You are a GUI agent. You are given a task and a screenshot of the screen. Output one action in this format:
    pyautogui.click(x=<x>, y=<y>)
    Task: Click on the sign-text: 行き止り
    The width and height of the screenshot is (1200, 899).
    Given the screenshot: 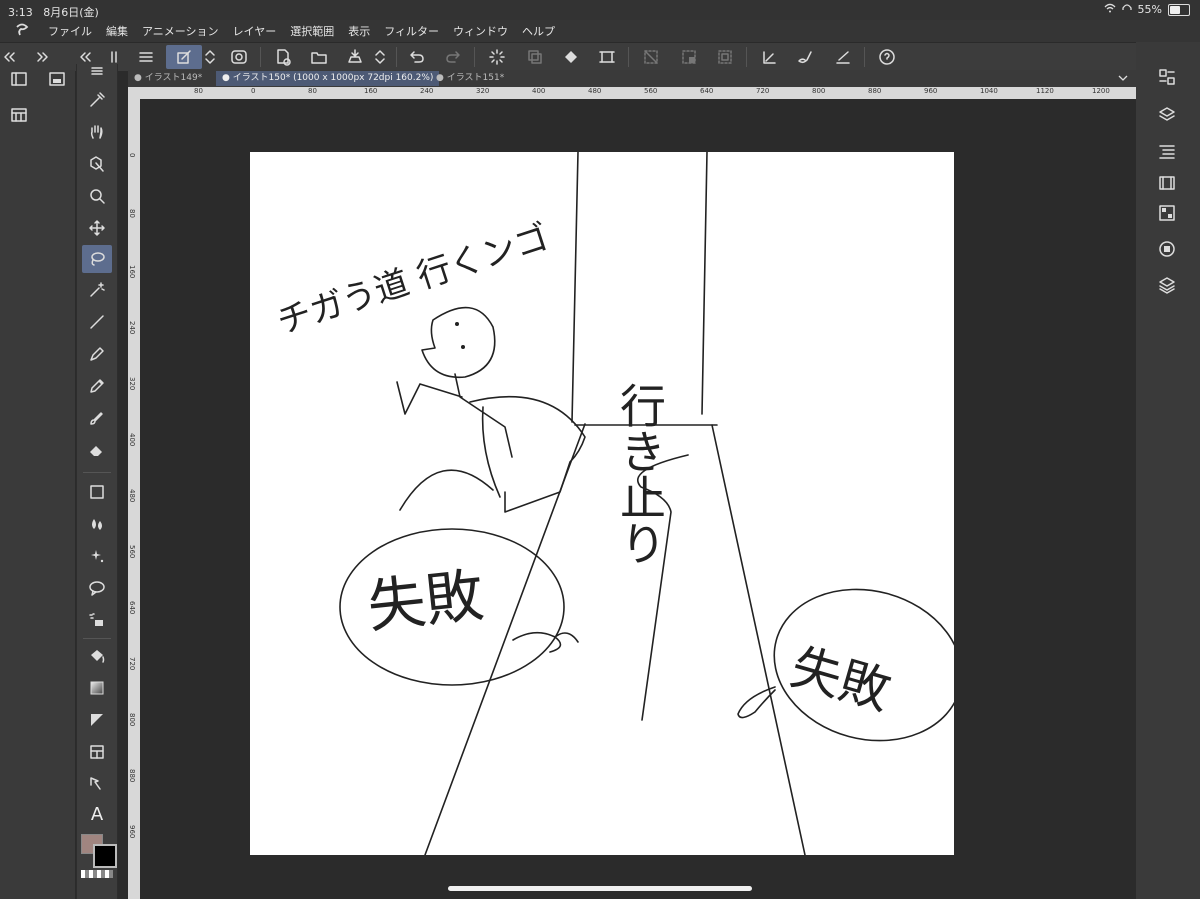 What is the action you would take?
    pyautogui.click(x=640, y=474)
    